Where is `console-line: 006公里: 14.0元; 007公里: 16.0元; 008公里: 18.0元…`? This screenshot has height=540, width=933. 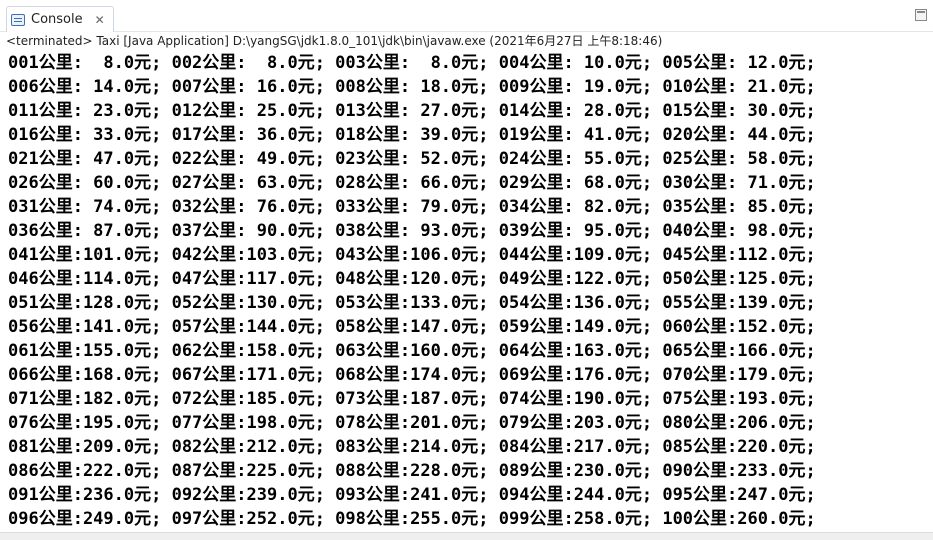
console-line: 006公里: 14.0元; 007公里: 16.0元; 008公里: 18.0元… is located at coordinates (412, 87).